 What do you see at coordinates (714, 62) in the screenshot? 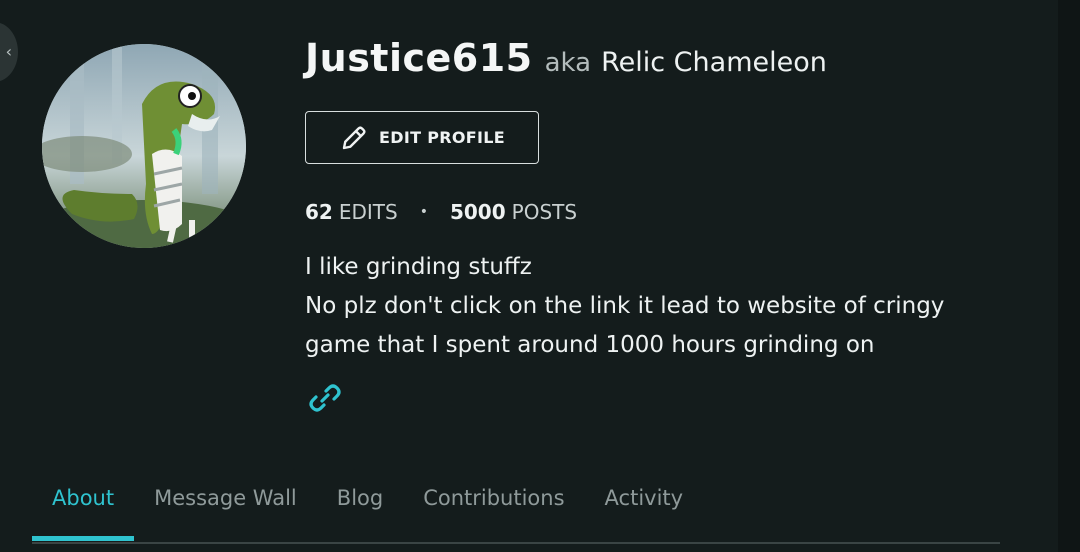
I see `alias: Relic Chameleon` at bounding box center [714, 62].